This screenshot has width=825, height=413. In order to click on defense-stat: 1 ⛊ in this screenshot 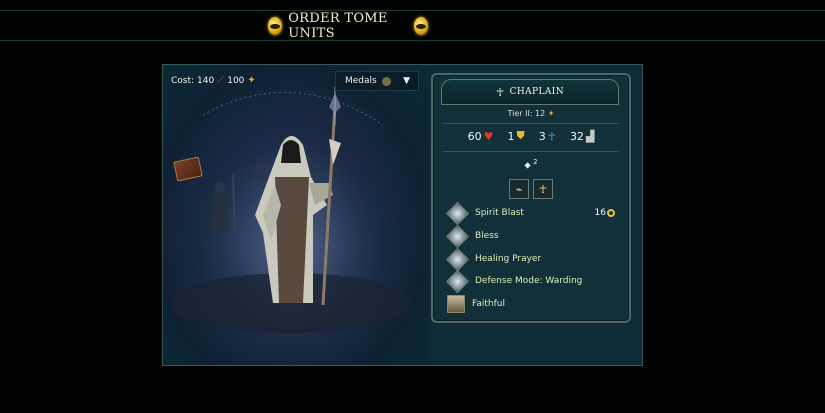, I will do `click(515, 136)`.